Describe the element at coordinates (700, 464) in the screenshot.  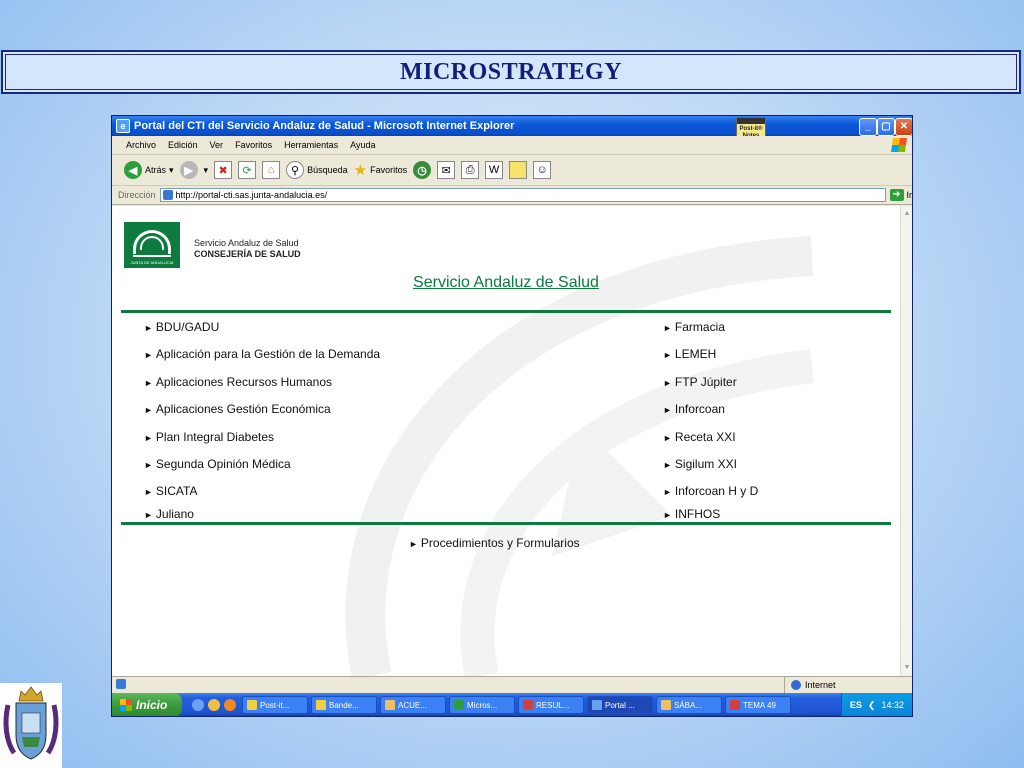
I see `link-sigilum-xxi: ► Sigilum XXI` at that location.